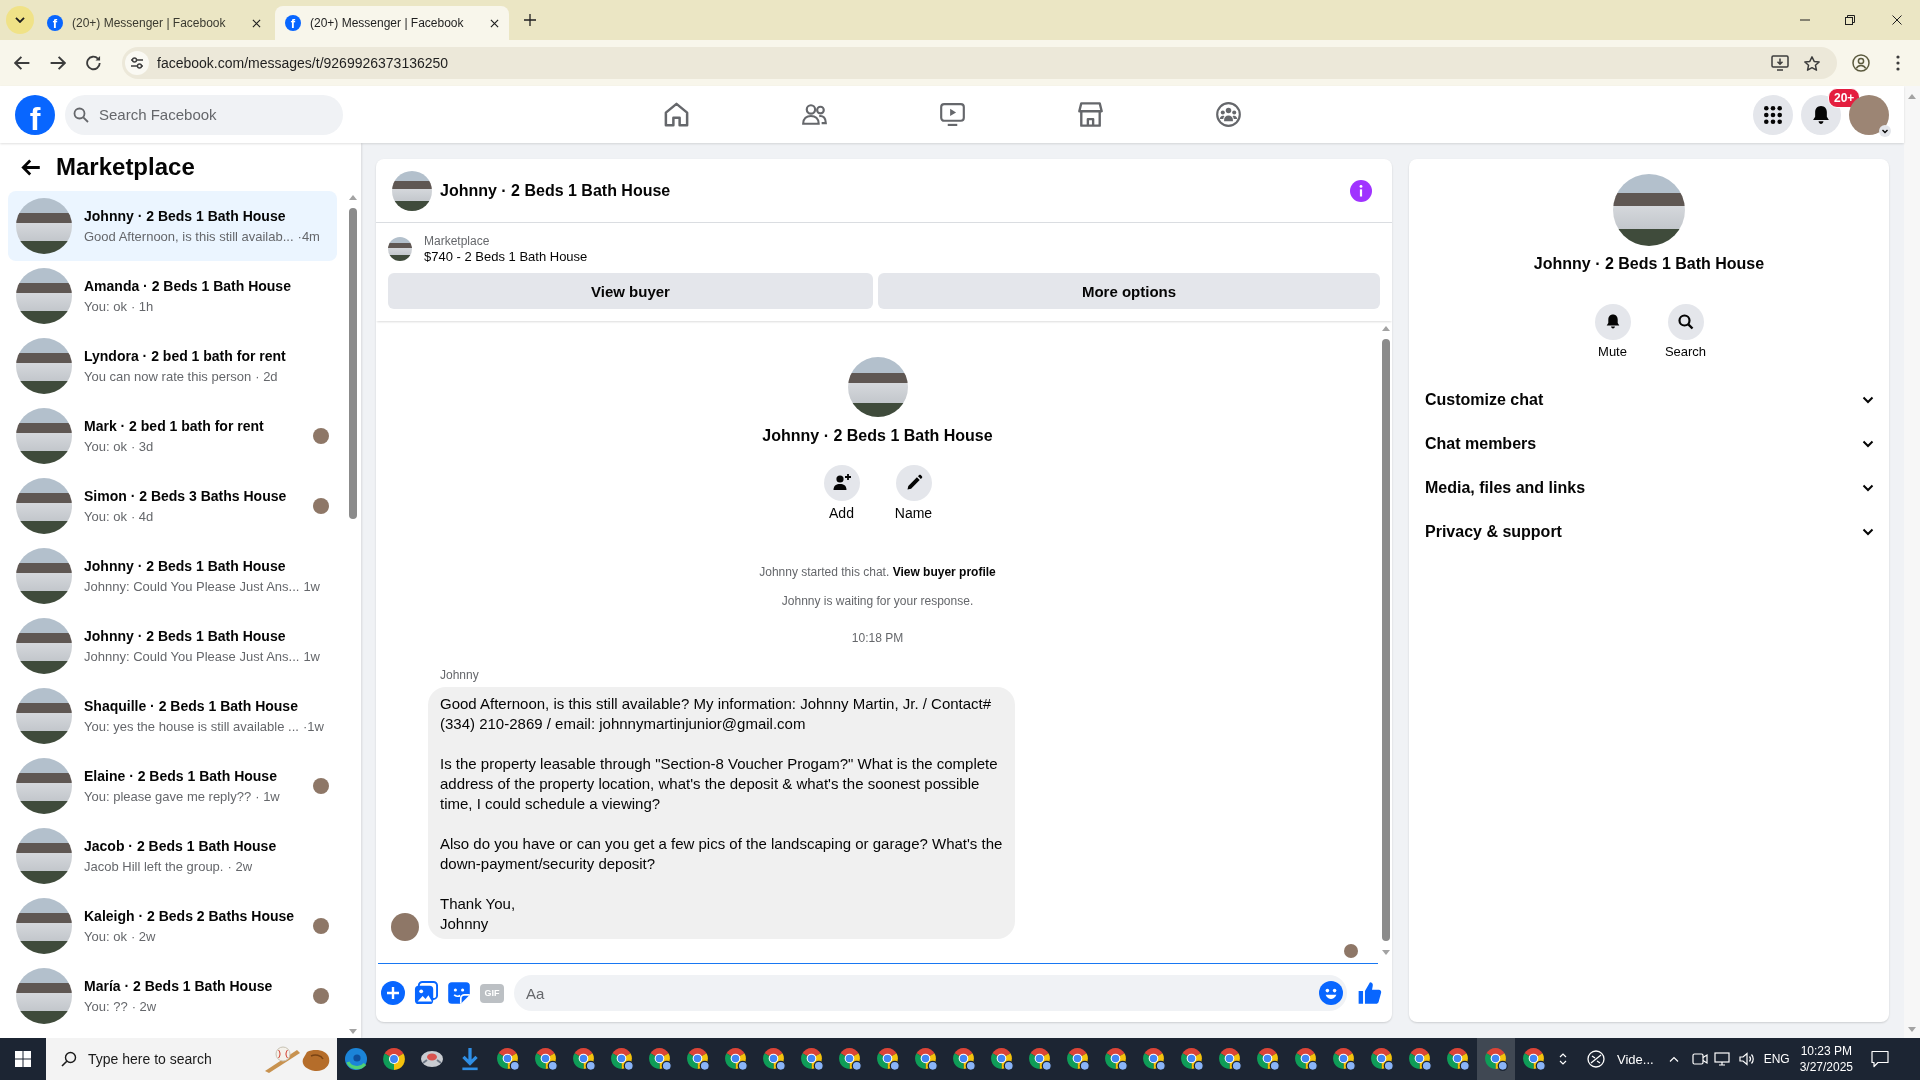  I want to click on plus-icon, so click(530, 20).